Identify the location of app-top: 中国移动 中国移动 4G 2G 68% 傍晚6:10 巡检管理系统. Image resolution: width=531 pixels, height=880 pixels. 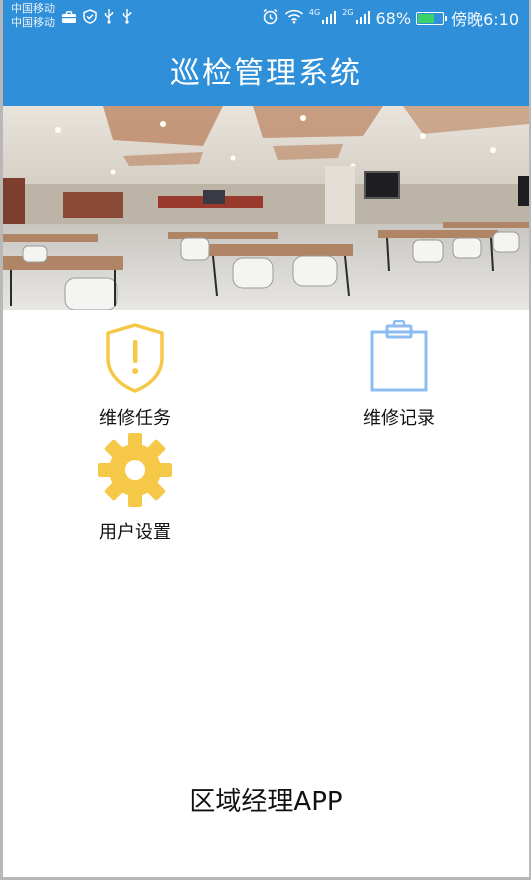
(266, 53).